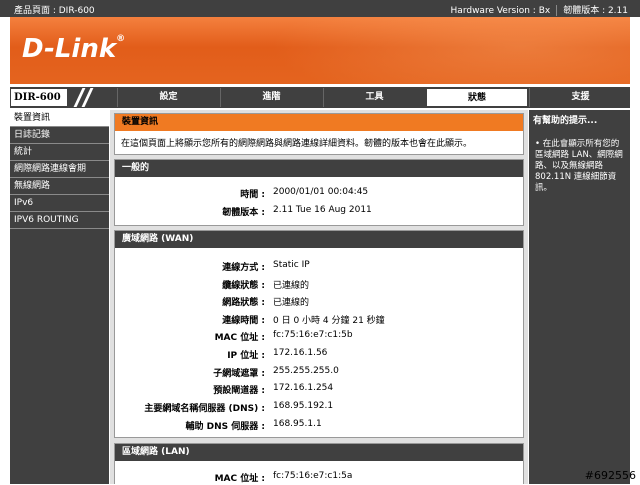 The width and height of the screenshot is (640, 485). I want to click on device-info-intro: 在這個頁面上將顯示您所有的網際網路與網路連線詳細資料。韌體的版本也會在此顯示。, so click(297, 144).